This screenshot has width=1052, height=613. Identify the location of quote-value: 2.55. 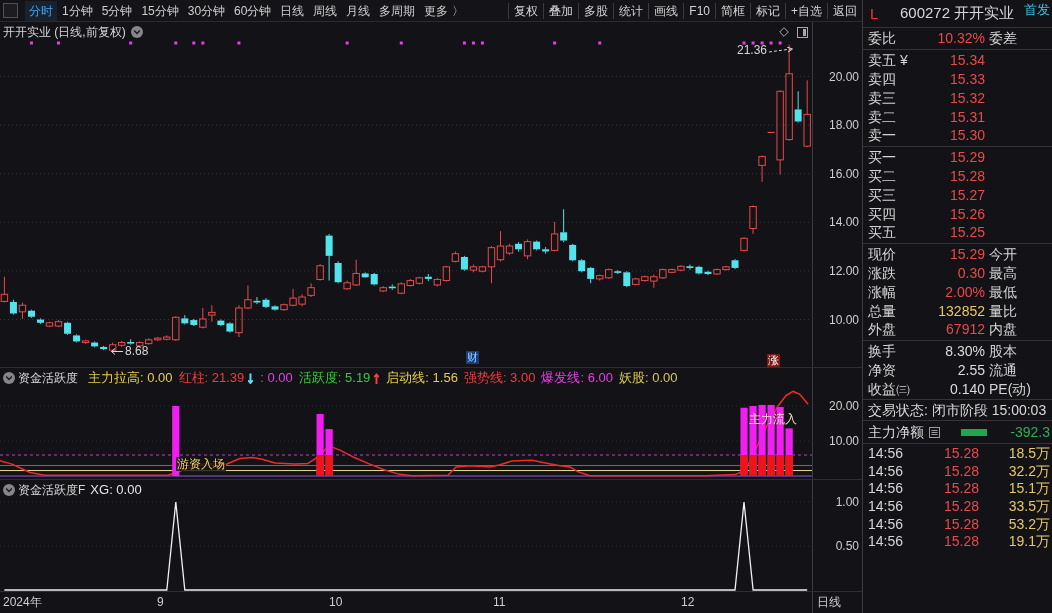
(970, 369).